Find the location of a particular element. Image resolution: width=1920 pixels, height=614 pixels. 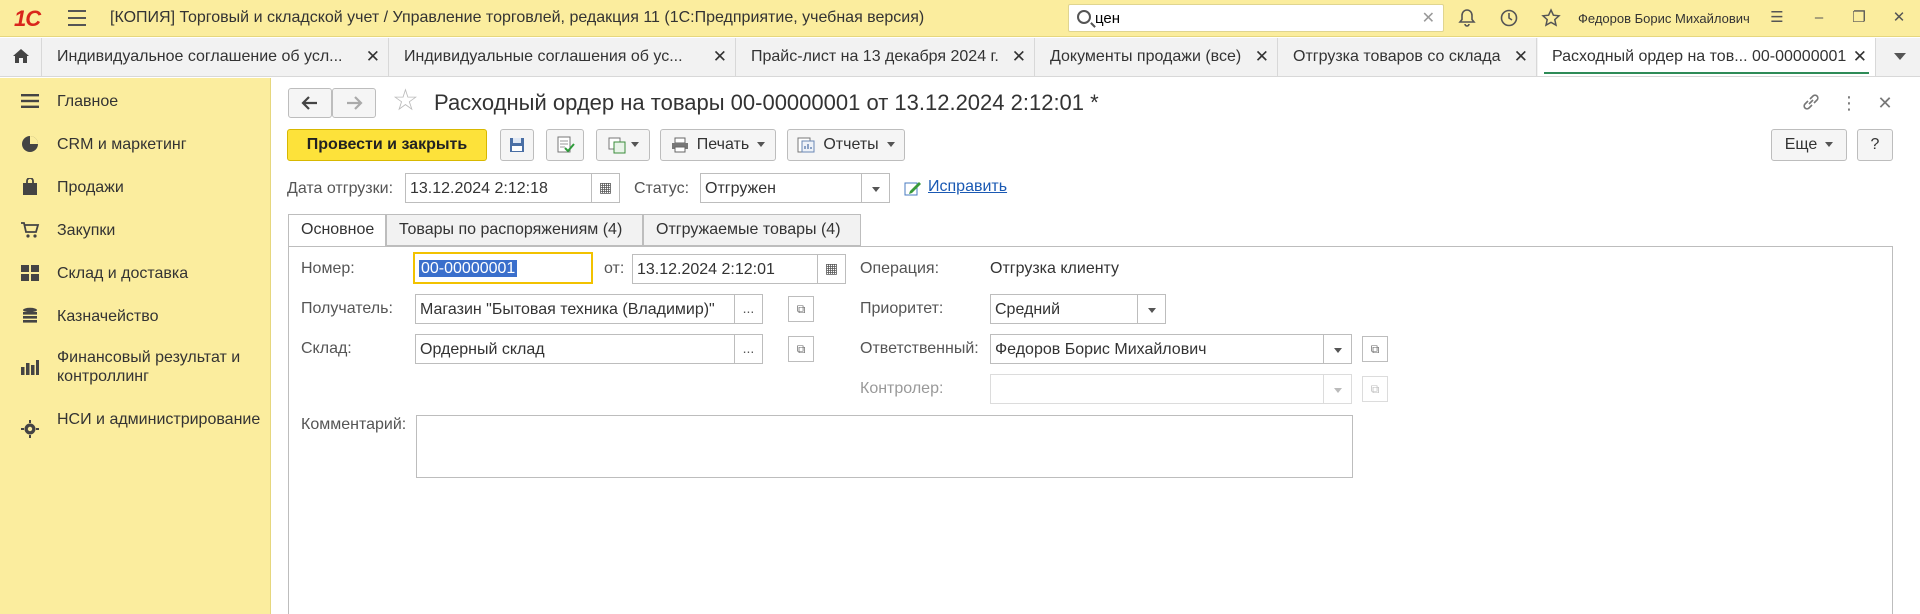

minimize-icon: – is located at coordinates (1819, 18).